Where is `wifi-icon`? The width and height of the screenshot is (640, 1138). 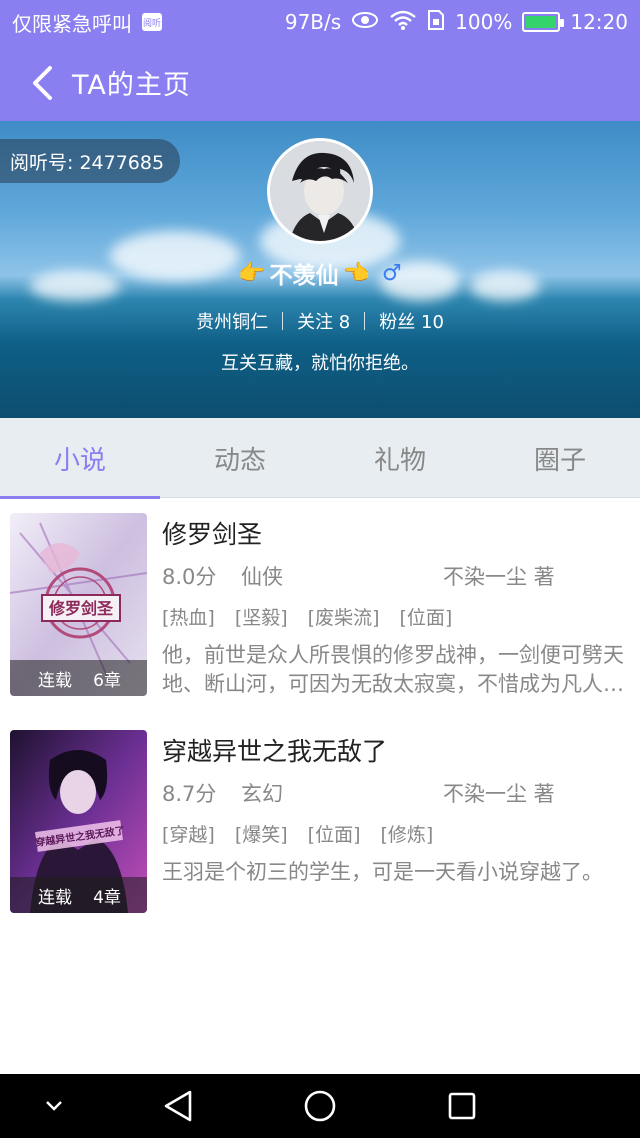
wifi-icon is located at coordinates (403, 22).